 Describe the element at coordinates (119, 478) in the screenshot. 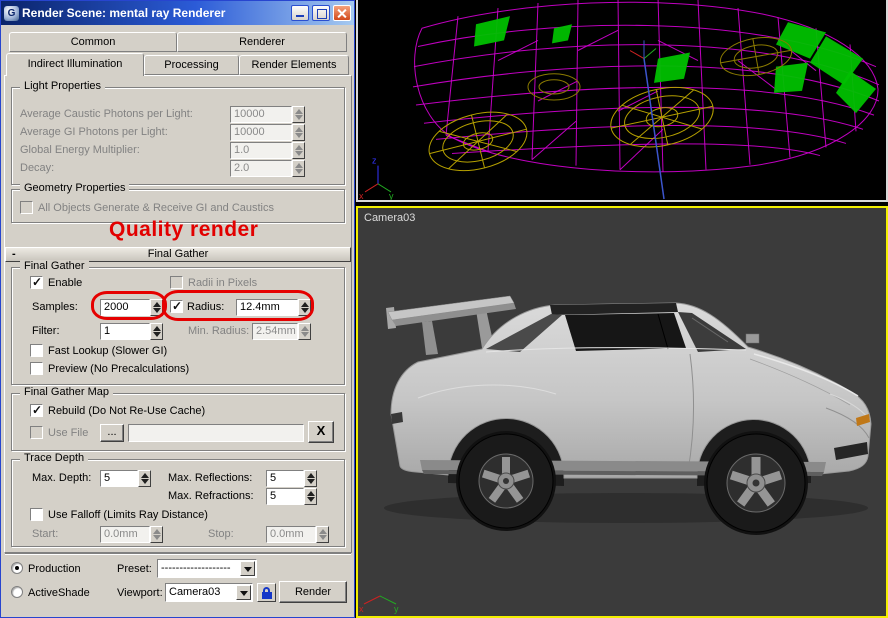

I see `max-depth-field: 5` at that location.